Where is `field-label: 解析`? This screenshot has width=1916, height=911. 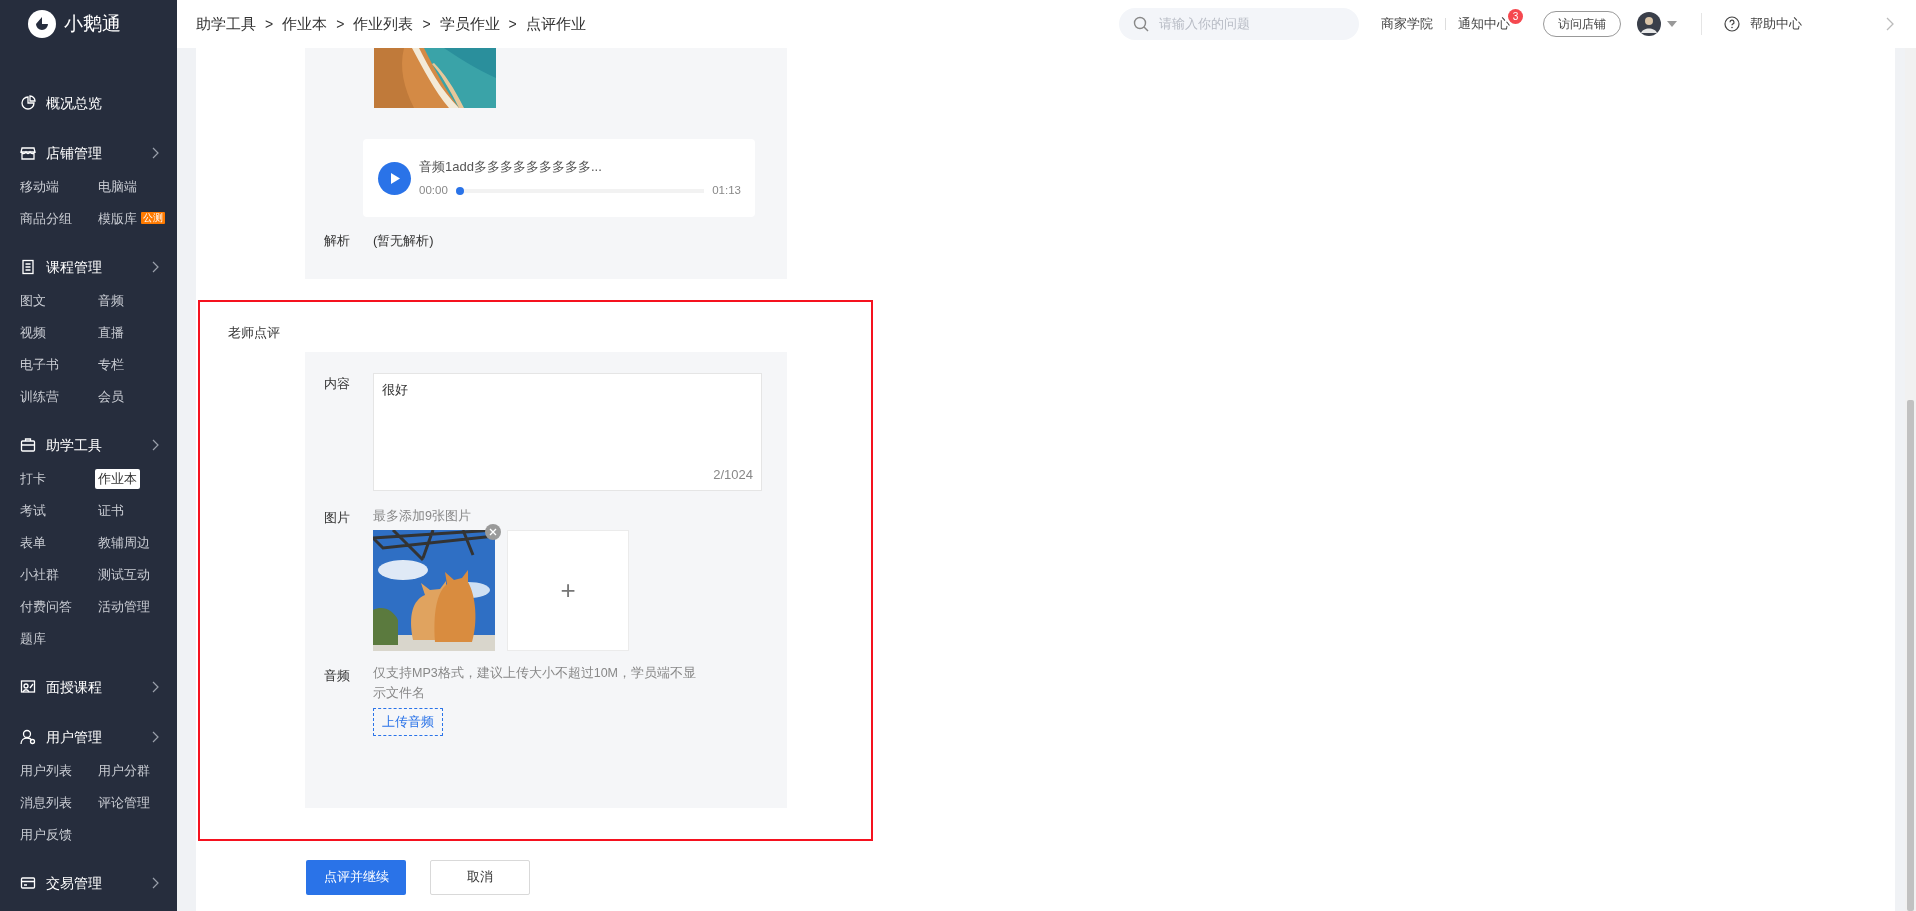 field-label: 解析 is located at coordinates (337, 241).